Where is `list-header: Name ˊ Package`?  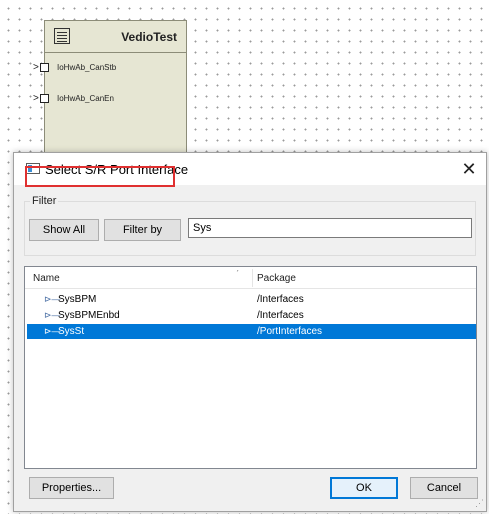 list-header: Name ˊ Package is located at coordinates (250, 278).